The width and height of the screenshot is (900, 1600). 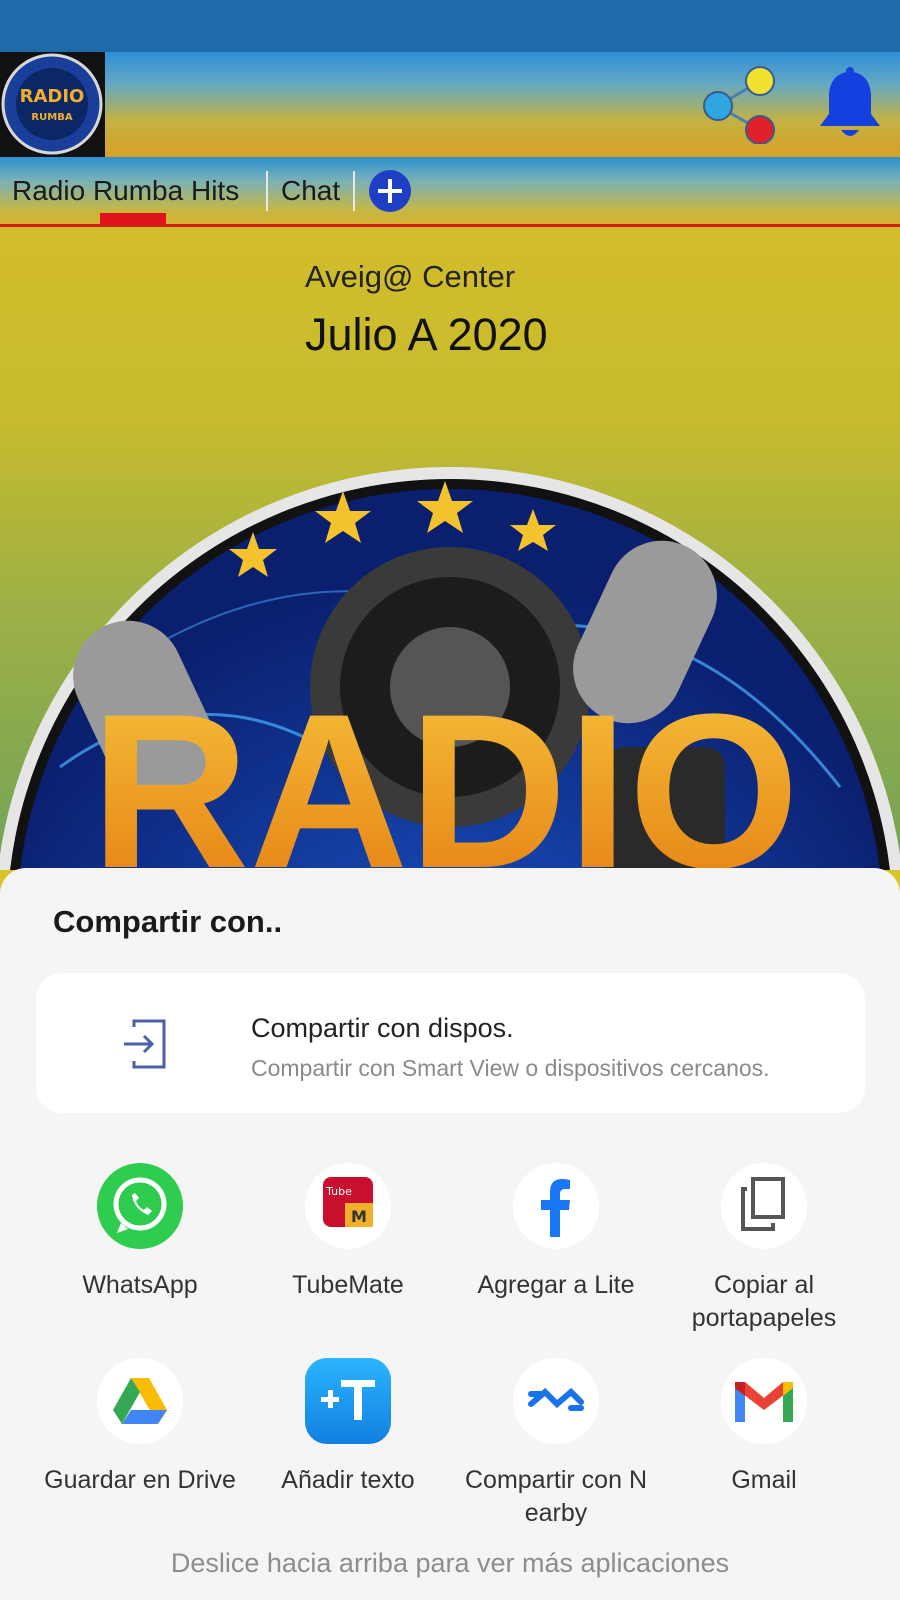 I want to click on share-icon, so click(x=747, y=104).